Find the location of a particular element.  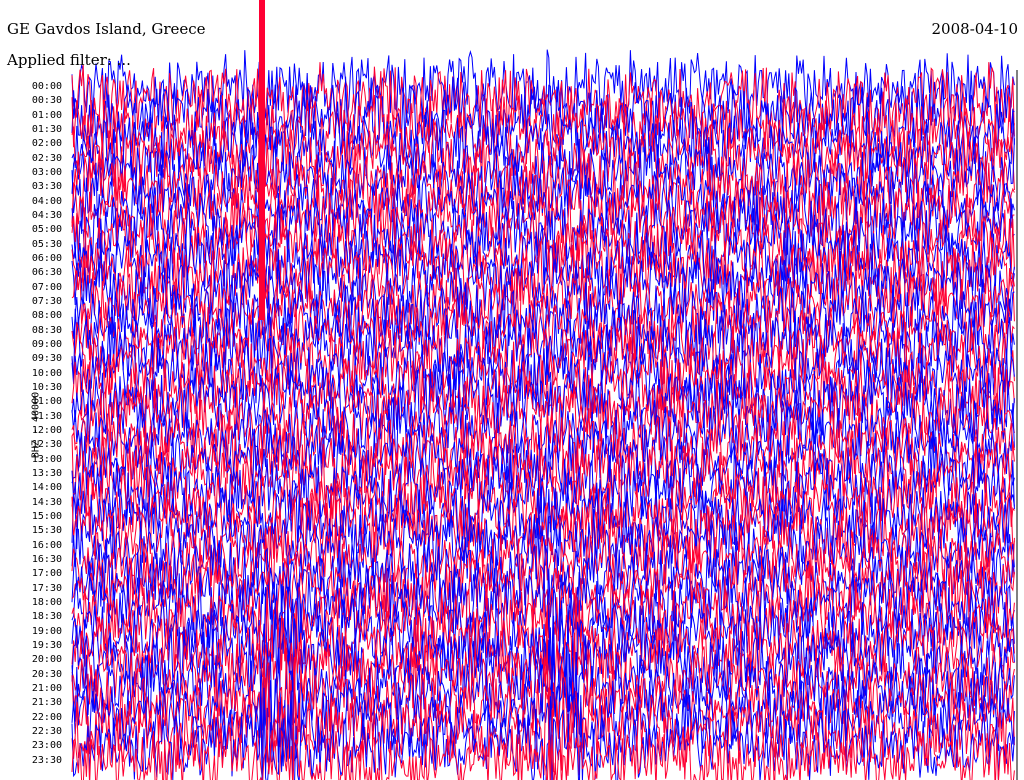

y-tick-label: 11:30 is located at coordinates (46, 416).